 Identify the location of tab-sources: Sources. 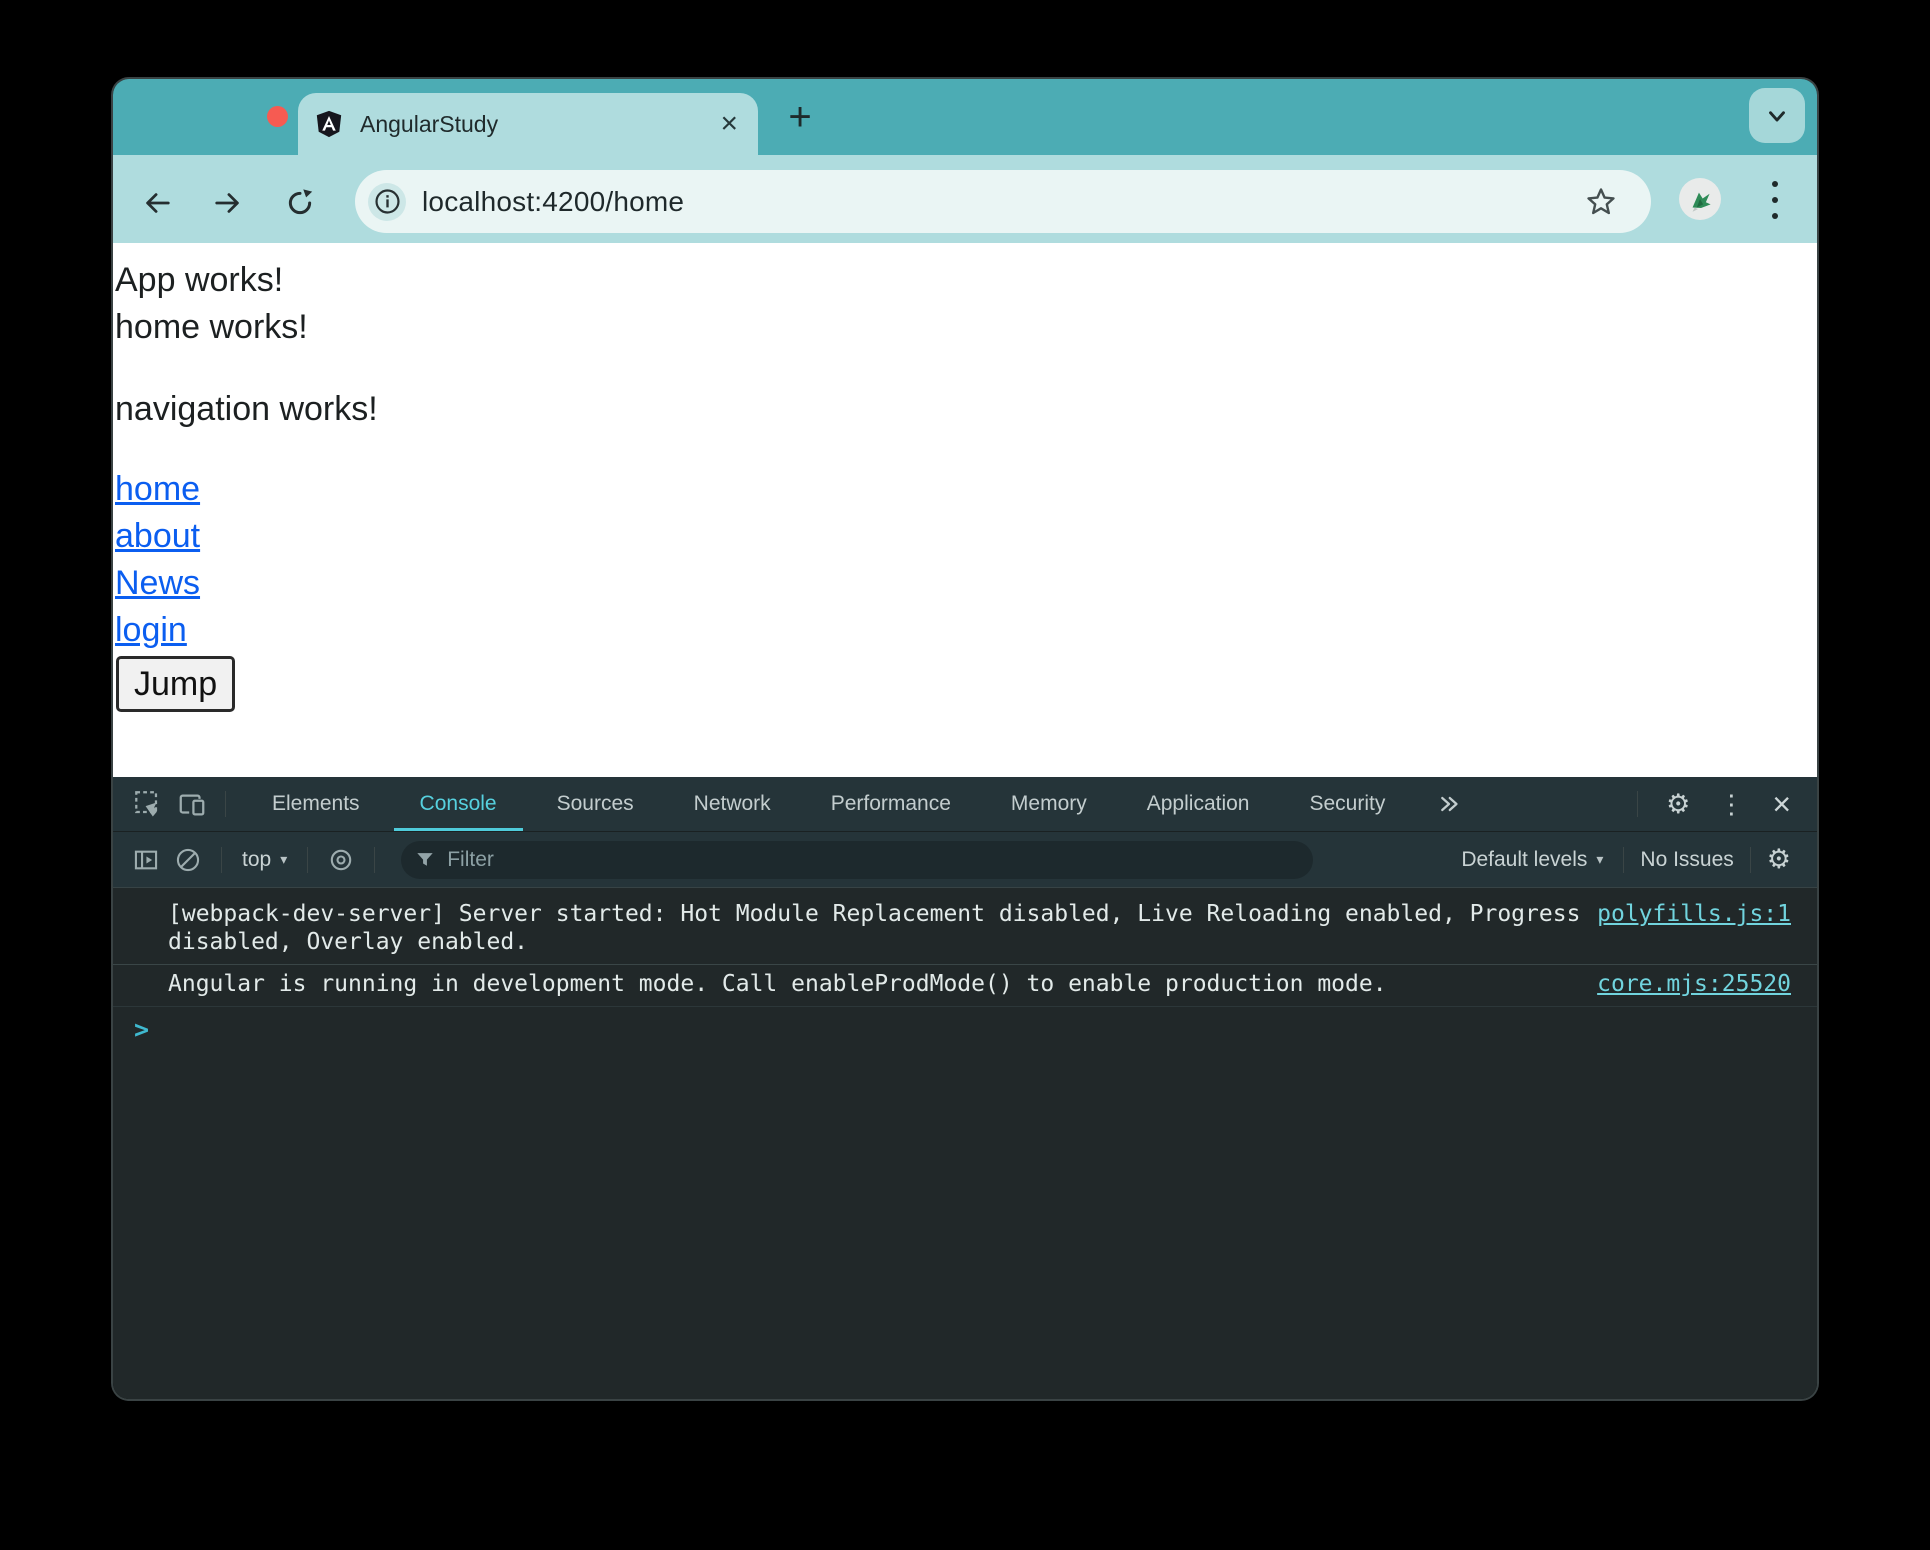
(595, 804).